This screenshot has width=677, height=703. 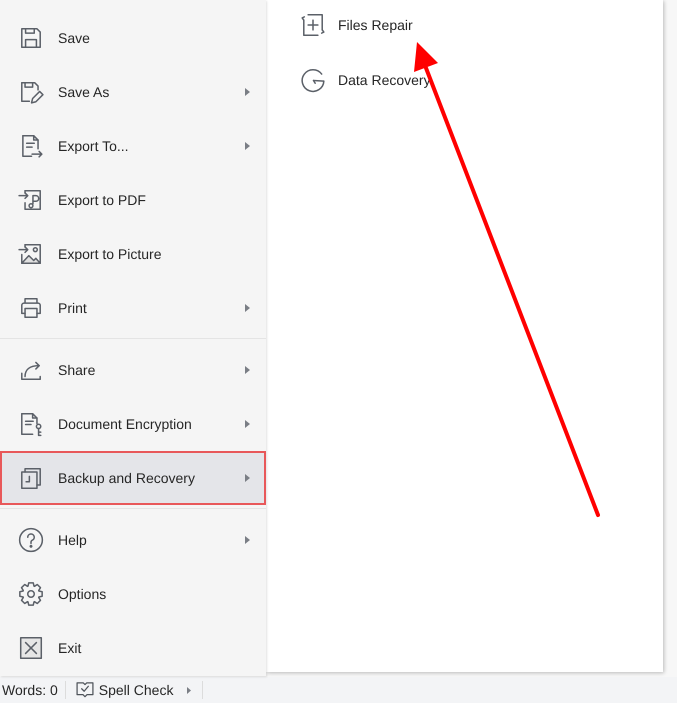 What do you see at coordinates (31, 540) in the screenshot?
I see `help-icon` at bounding box center [31, 540].